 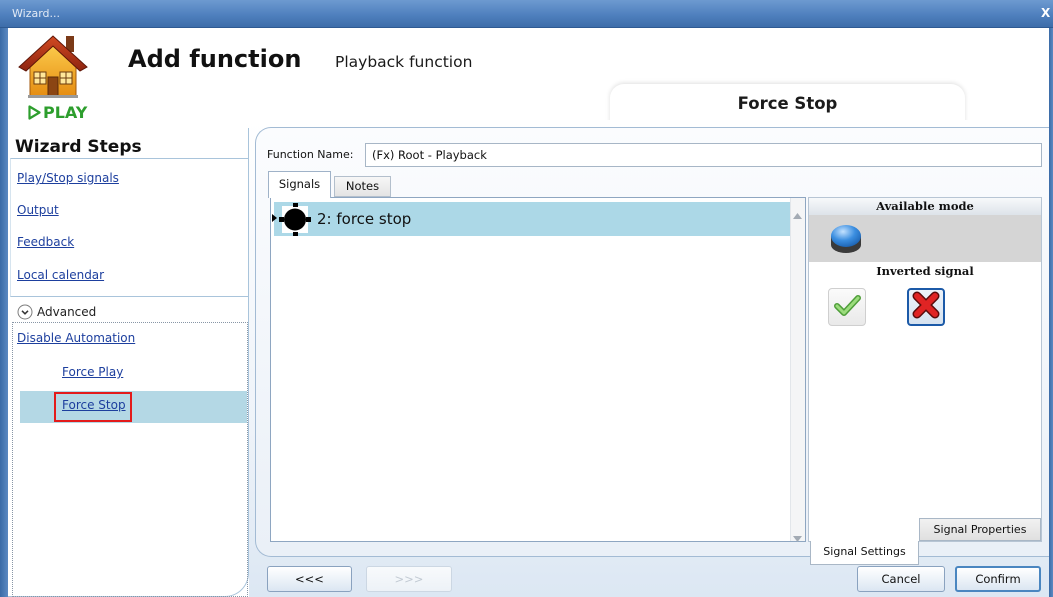 I want to click on step-link-force-stop: Force Stop, so click(x=94, y=405).